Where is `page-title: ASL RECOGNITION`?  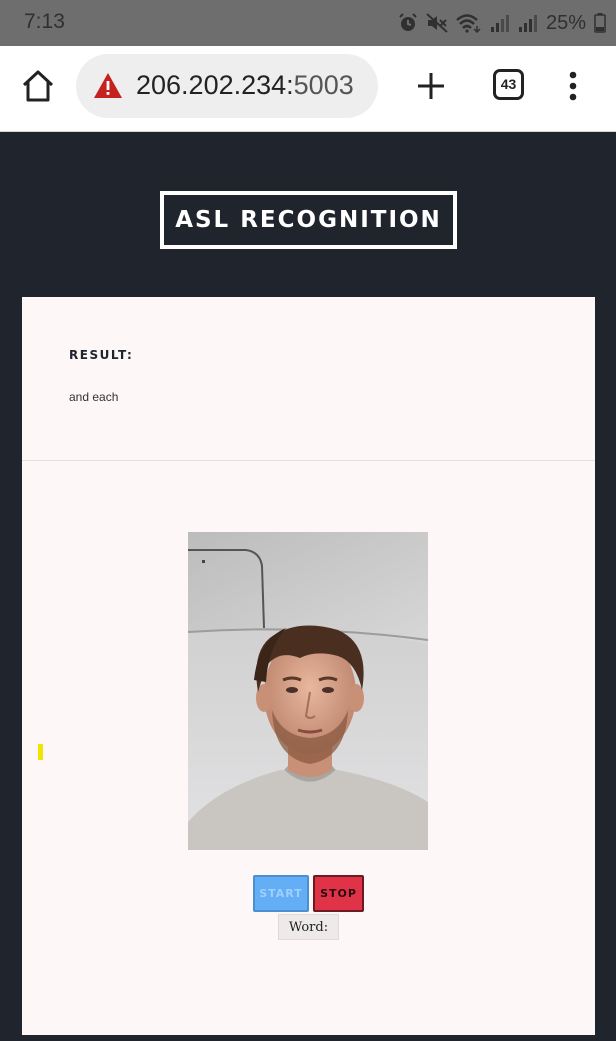 page-title: ASL RECOGNITION is located at coordinates (308, 220).